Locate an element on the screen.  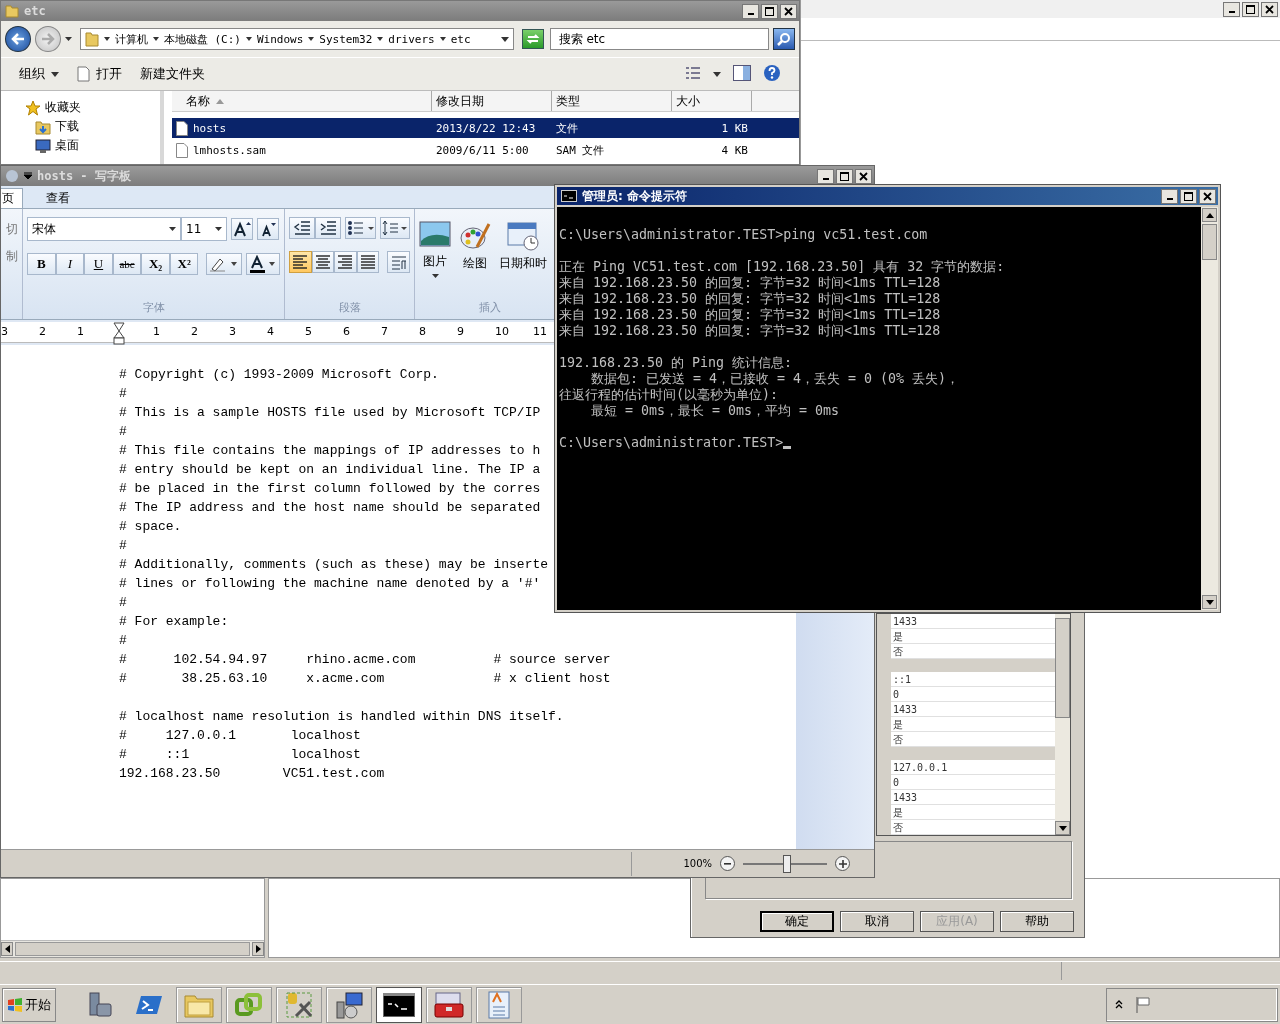
zoom-in-button is located at coordinates (842, 863).